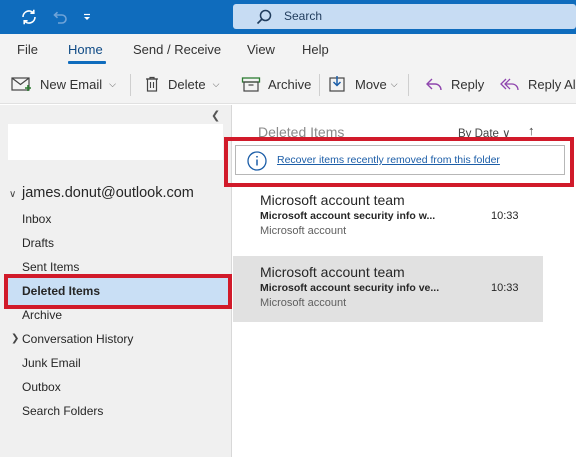 The width and height of the screenshot is (576, 457). What do you see at coordinates (27, 49) in the screenshot?
I see `tab-file: File` at bounding box center [27, 49].